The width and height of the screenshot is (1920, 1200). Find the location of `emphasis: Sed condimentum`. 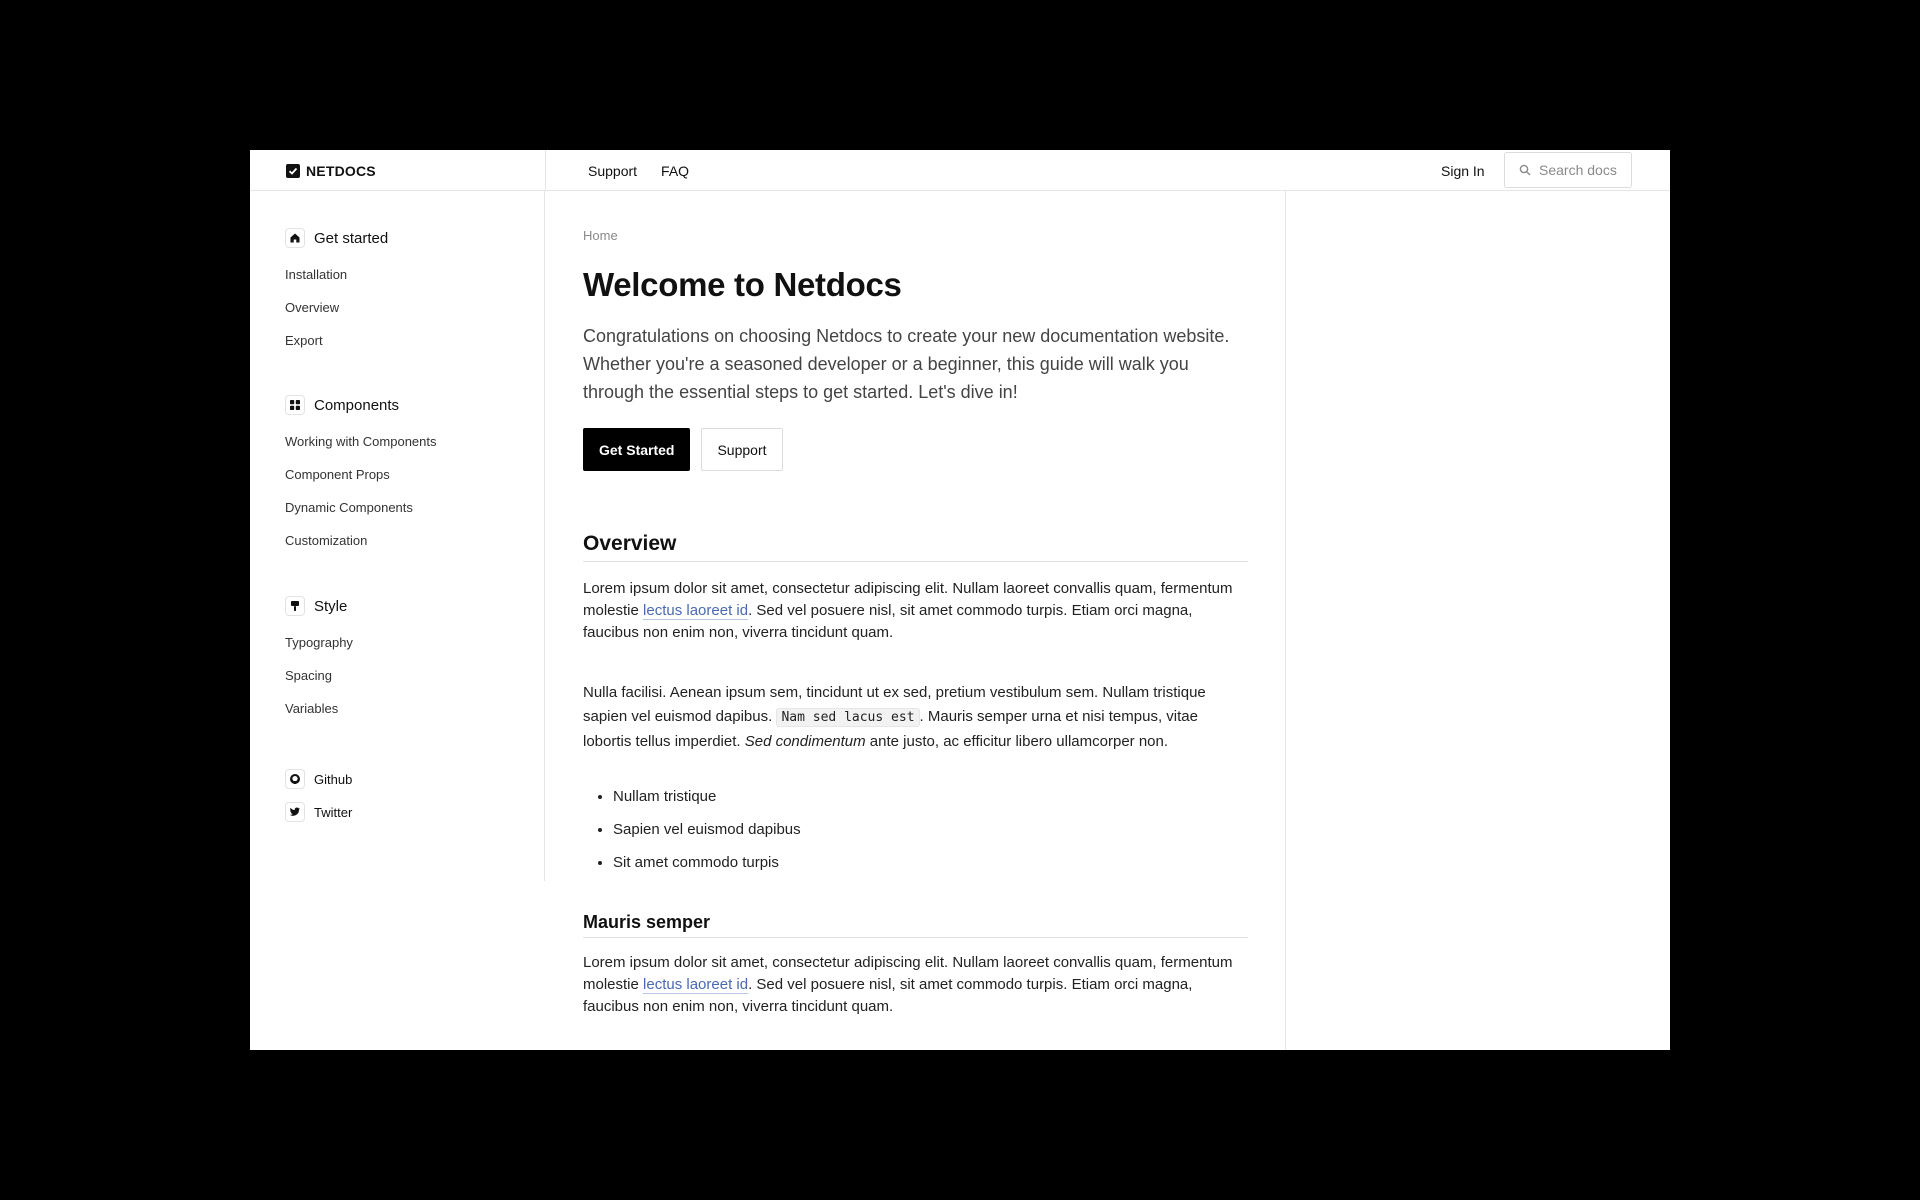

emphasis: Sed condimentum is located at coordinates (805, 741).